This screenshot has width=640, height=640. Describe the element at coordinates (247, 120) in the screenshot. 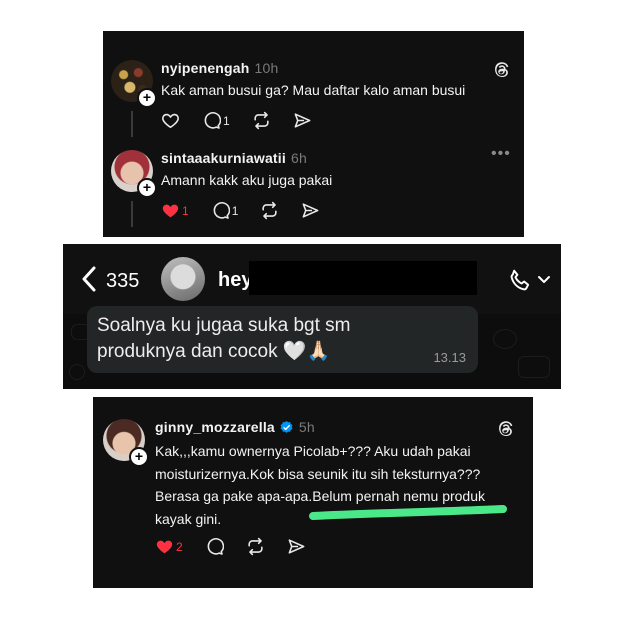

I see `action-row-1: 1` at that location.